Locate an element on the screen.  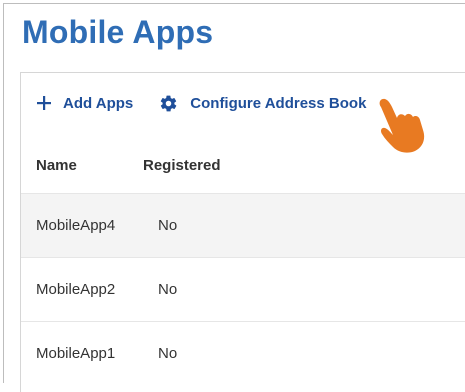
pointing-hand-cursor-icon is located at coordinates (403, 125).